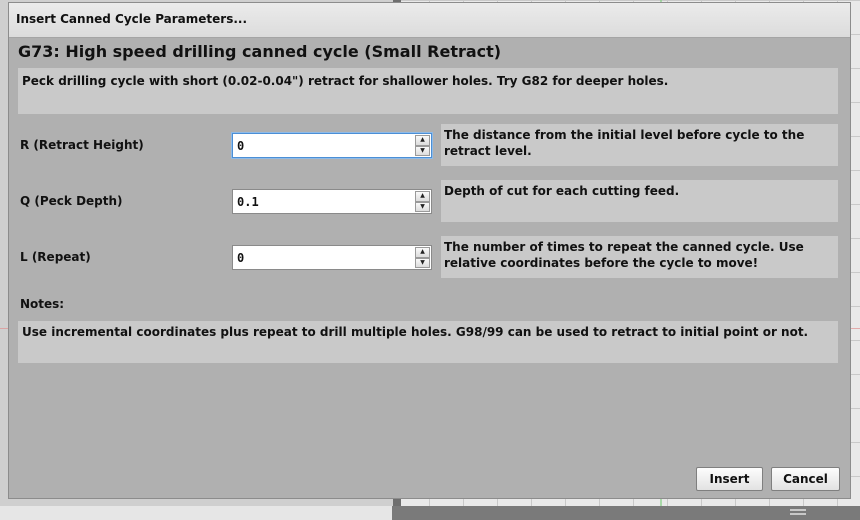  I want to click on param-label-repeat: L (Repeat), so click(55, 257).